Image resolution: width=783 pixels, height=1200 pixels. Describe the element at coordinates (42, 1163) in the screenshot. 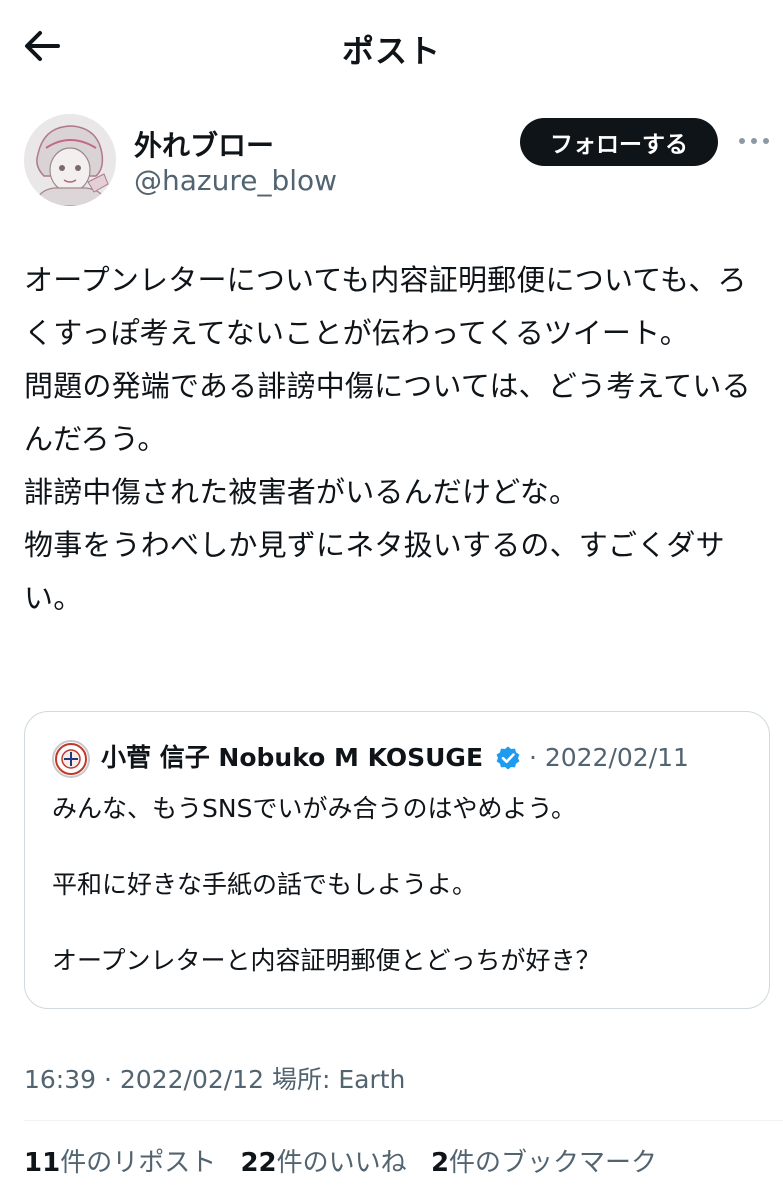

I see `reposts-count: 11` at that location.